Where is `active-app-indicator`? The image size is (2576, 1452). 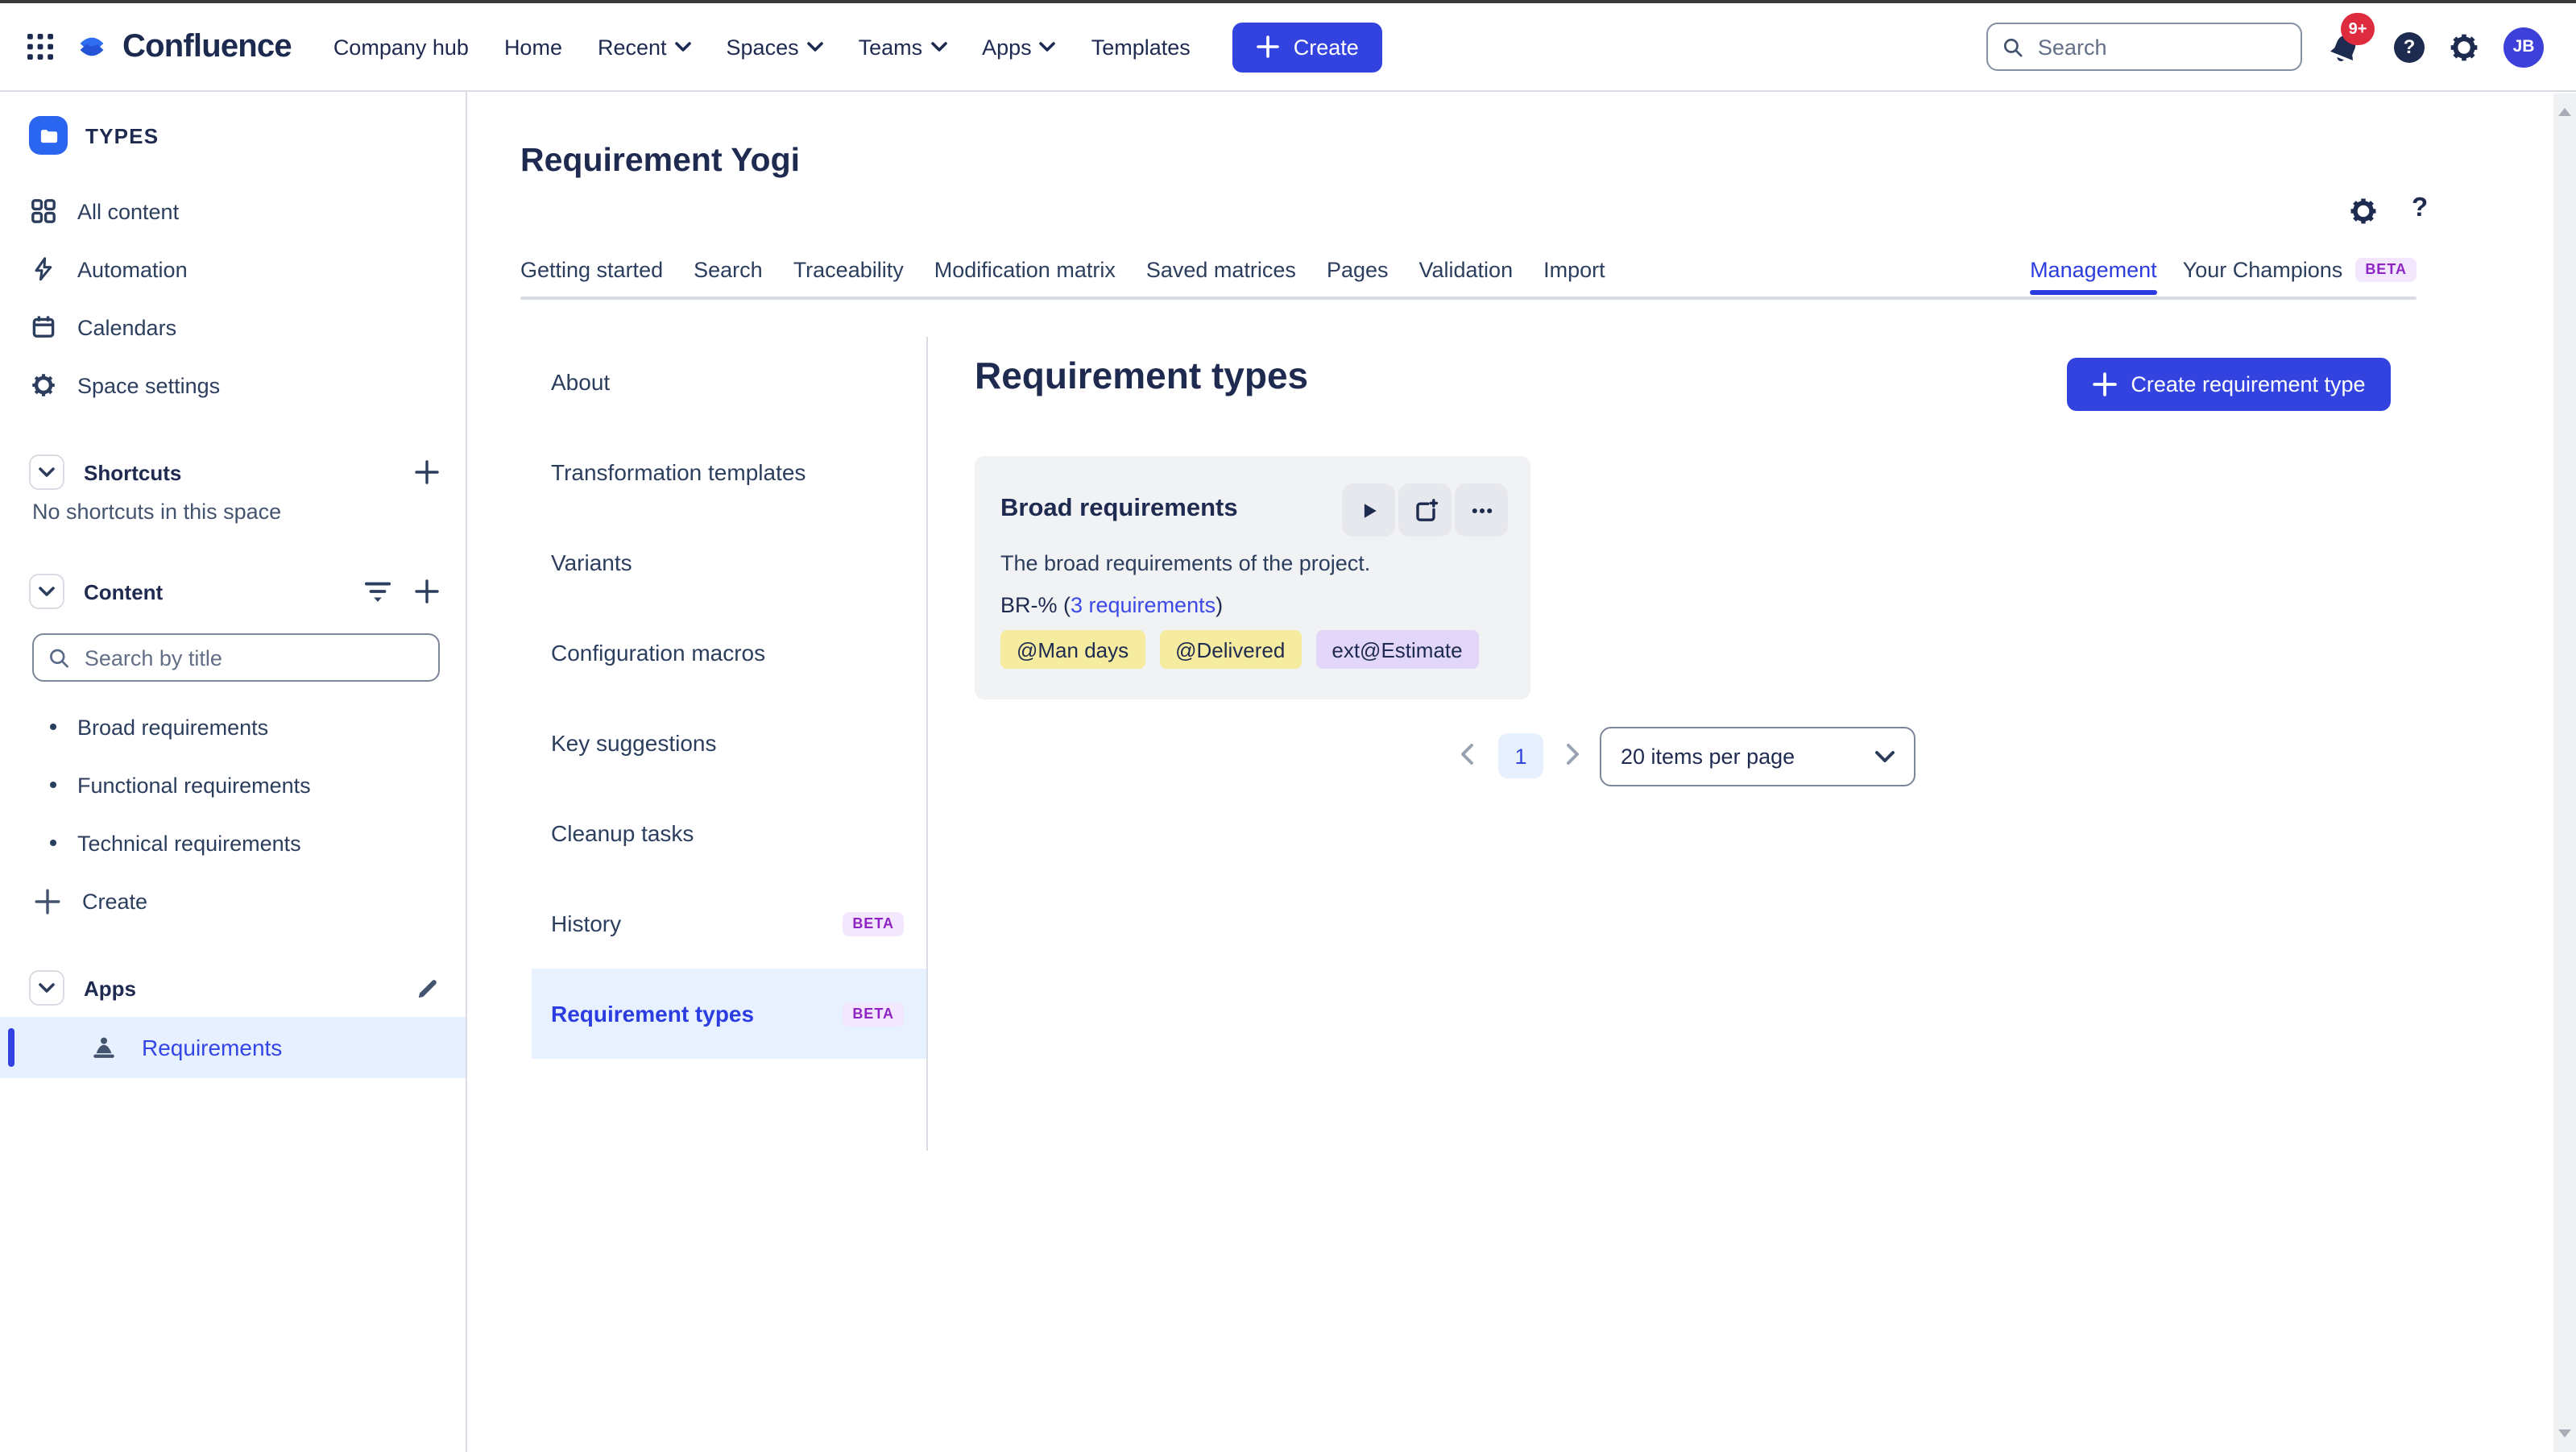
active-app-indicator is located at coordinates (11, 1047).